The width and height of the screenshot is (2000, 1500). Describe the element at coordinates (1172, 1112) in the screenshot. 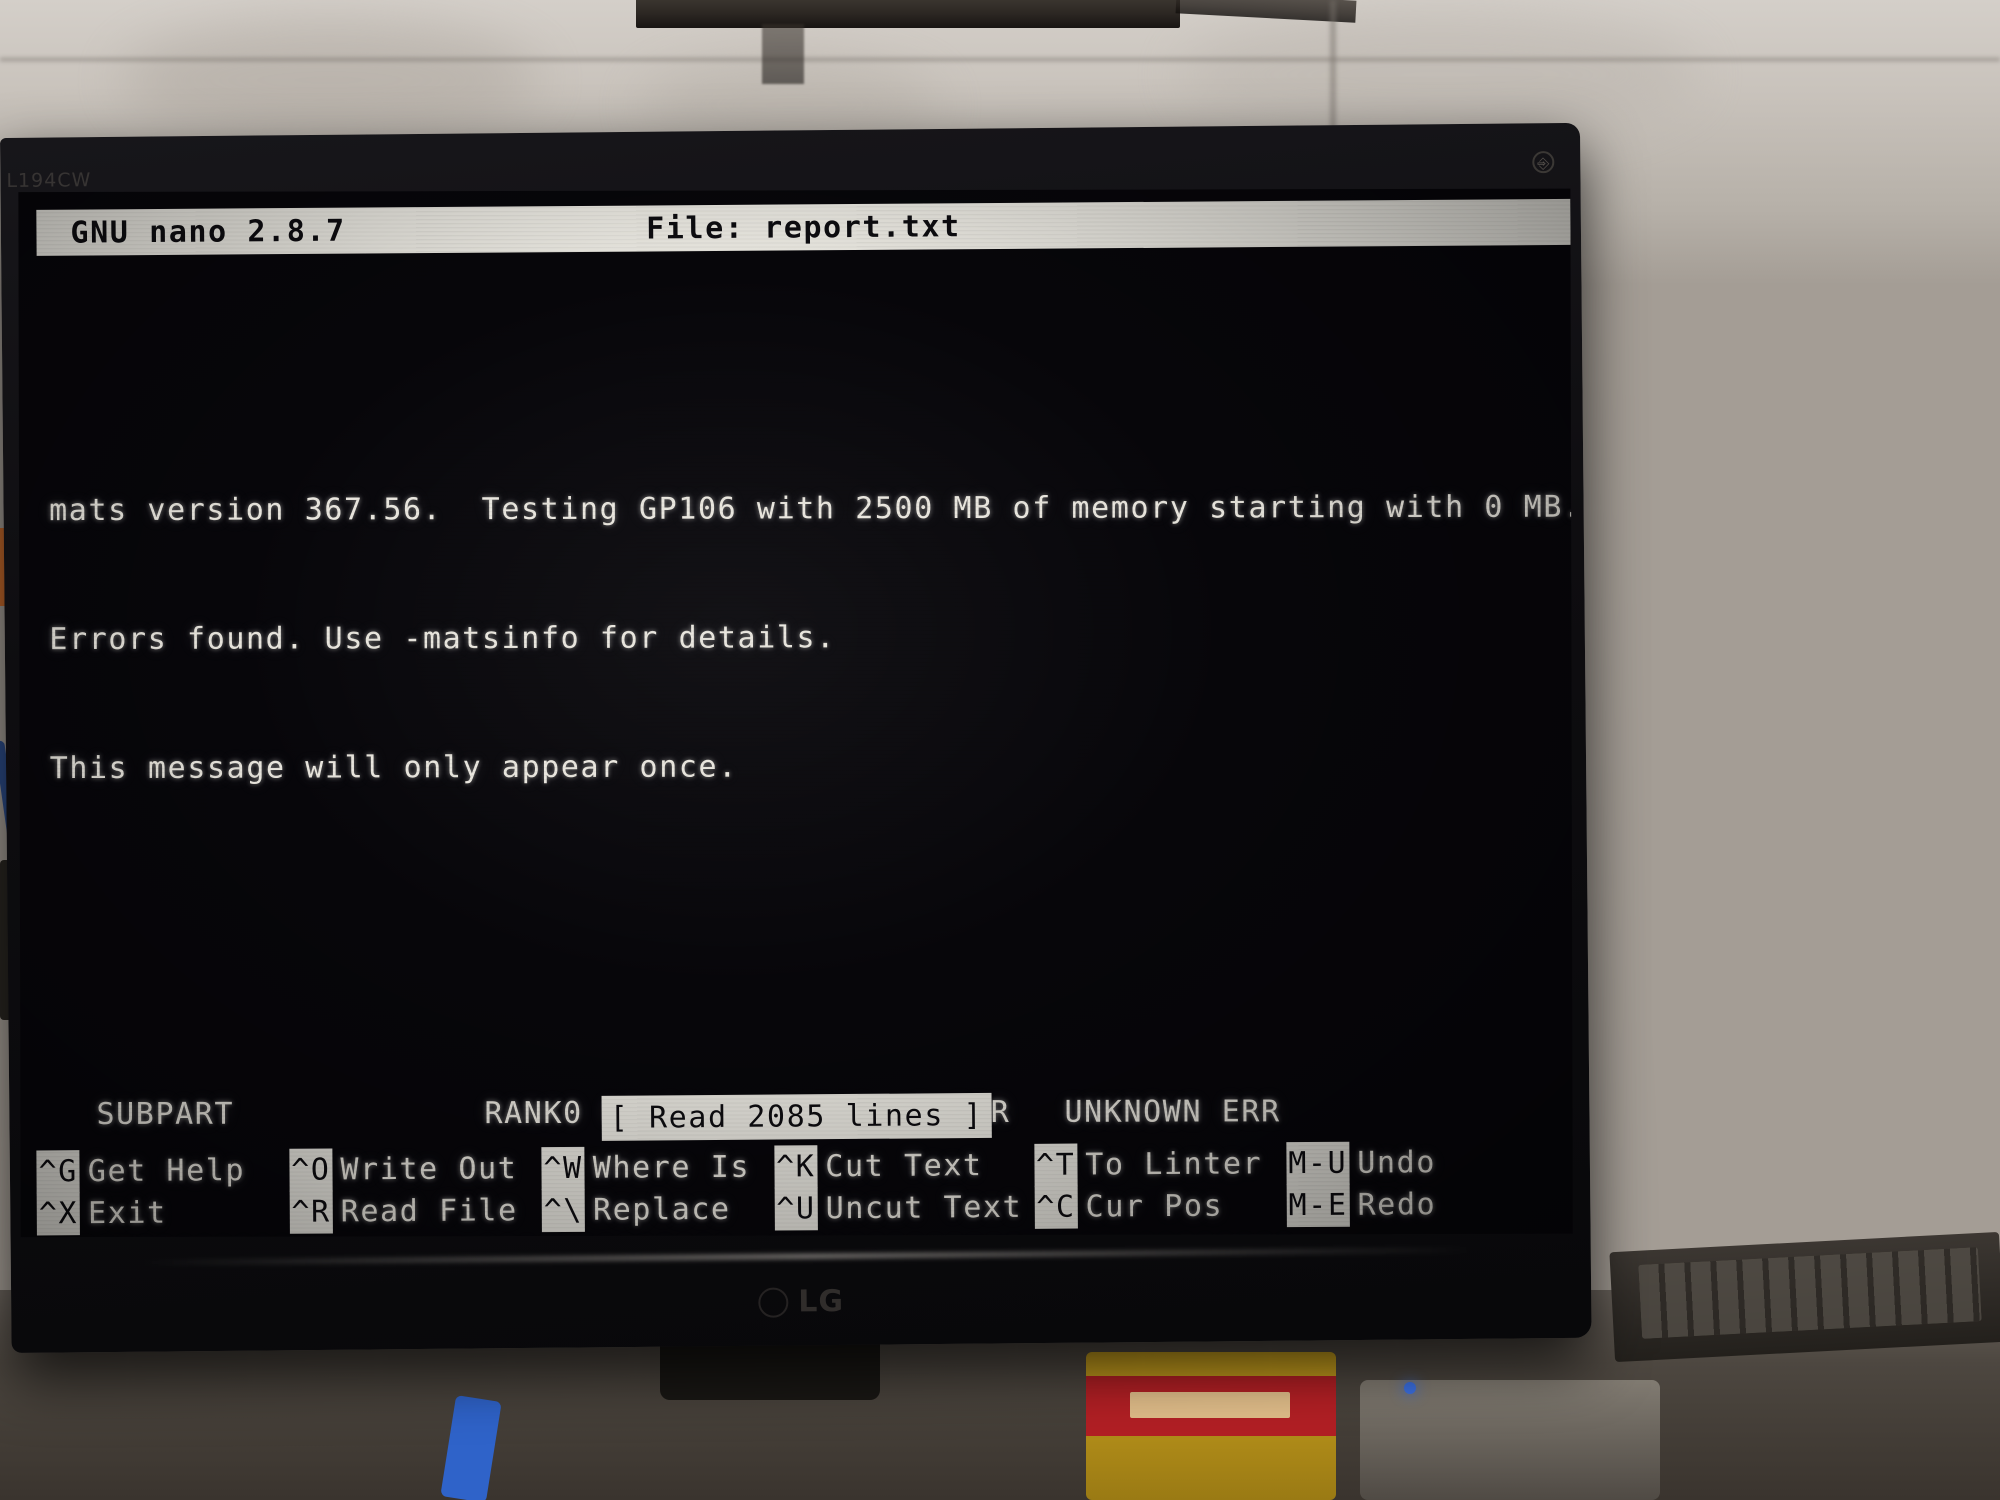

I see `column-header-unknown-err: UNKNOWN ERR` at that location.